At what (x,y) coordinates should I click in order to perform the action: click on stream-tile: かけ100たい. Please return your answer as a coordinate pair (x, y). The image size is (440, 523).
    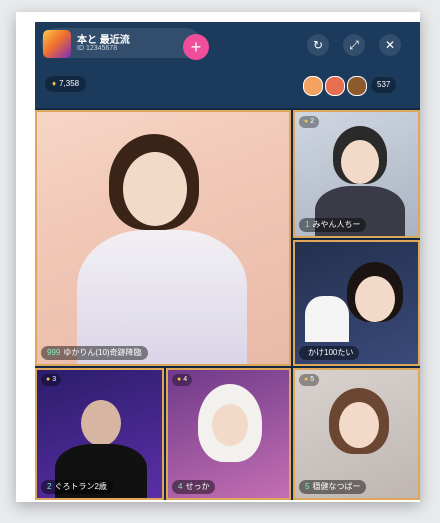
    Looking at the image, I should click on (356, 303).